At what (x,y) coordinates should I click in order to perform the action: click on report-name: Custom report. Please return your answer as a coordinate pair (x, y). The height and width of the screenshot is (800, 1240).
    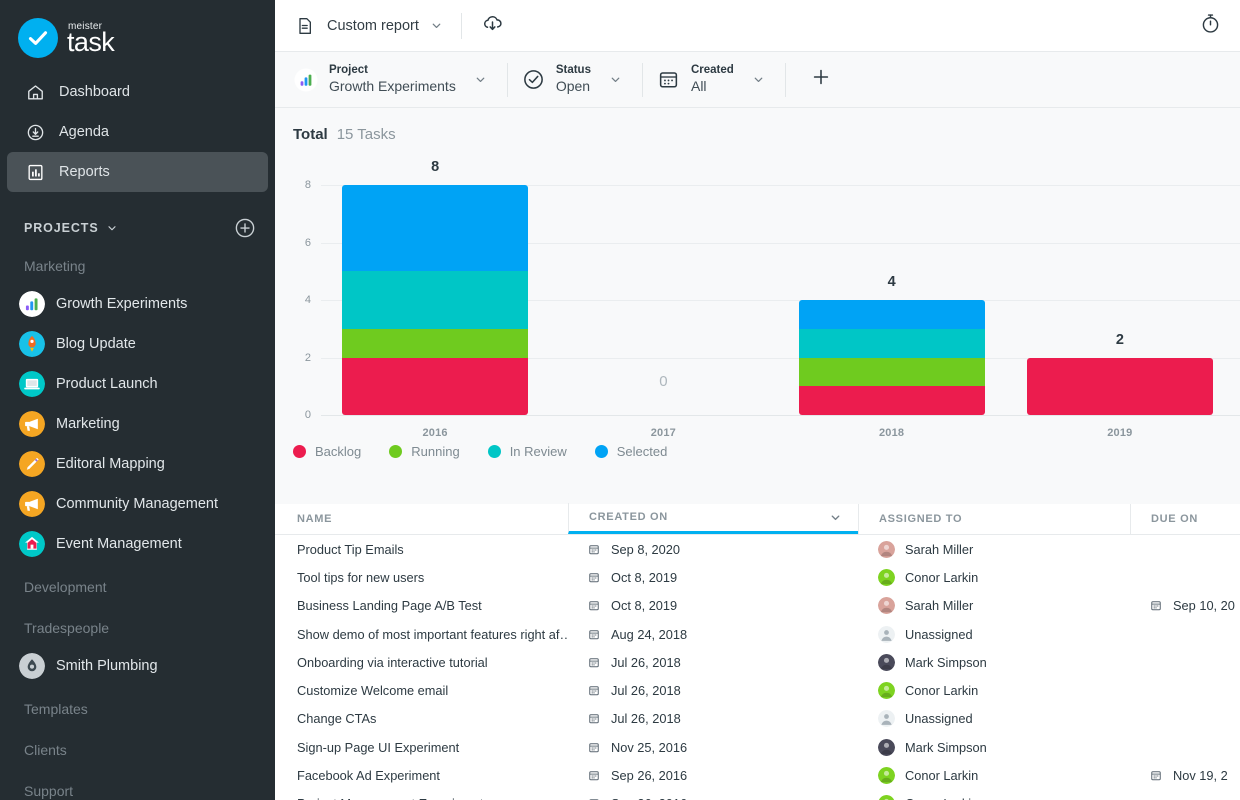
    Looking at the image, I should click on (373, 25).